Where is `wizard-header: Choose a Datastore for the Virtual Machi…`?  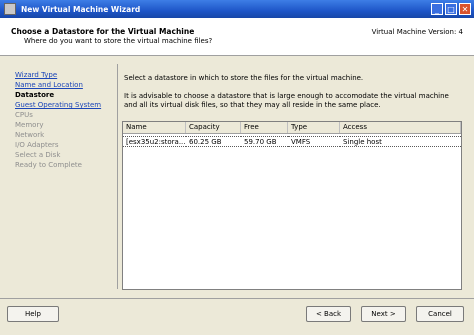 wizard-header: Choose a Datastore for the Virtual Machi… is located at coordinates (237, 37).